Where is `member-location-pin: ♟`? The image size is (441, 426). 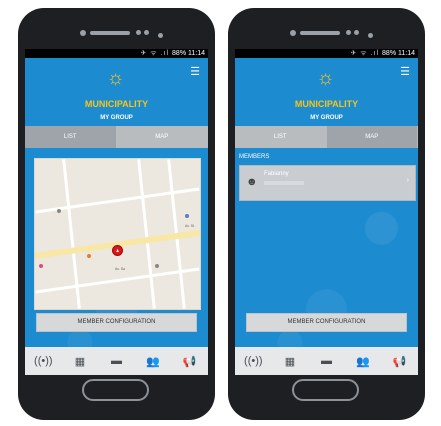
member-location-pin: ♟ is located at coordinates (117, 250).